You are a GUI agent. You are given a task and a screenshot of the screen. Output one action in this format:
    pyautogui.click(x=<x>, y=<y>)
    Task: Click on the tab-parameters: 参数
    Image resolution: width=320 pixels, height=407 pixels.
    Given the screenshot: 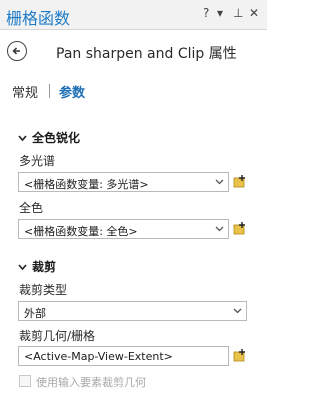 What is the action you would take?
    pyautogui.click(x=72, y=91)
    